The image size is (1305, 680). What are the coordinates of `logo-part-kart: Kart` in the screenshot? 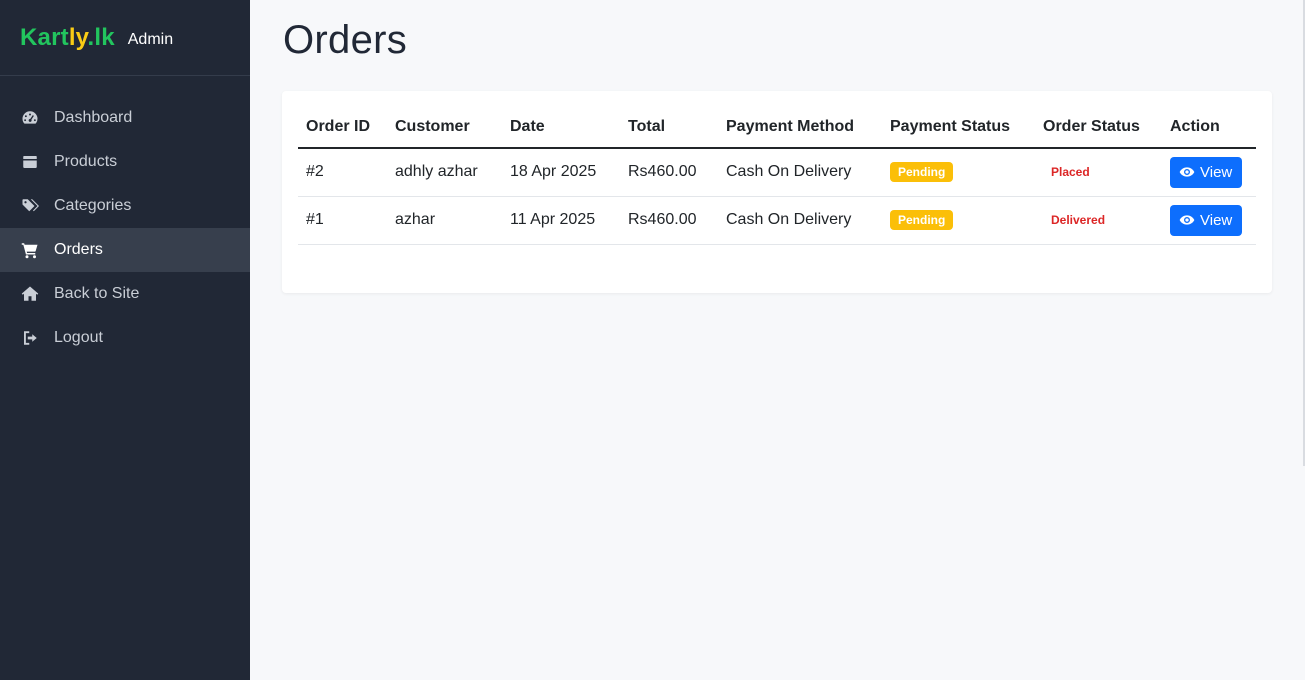 It's located at (44, 37).